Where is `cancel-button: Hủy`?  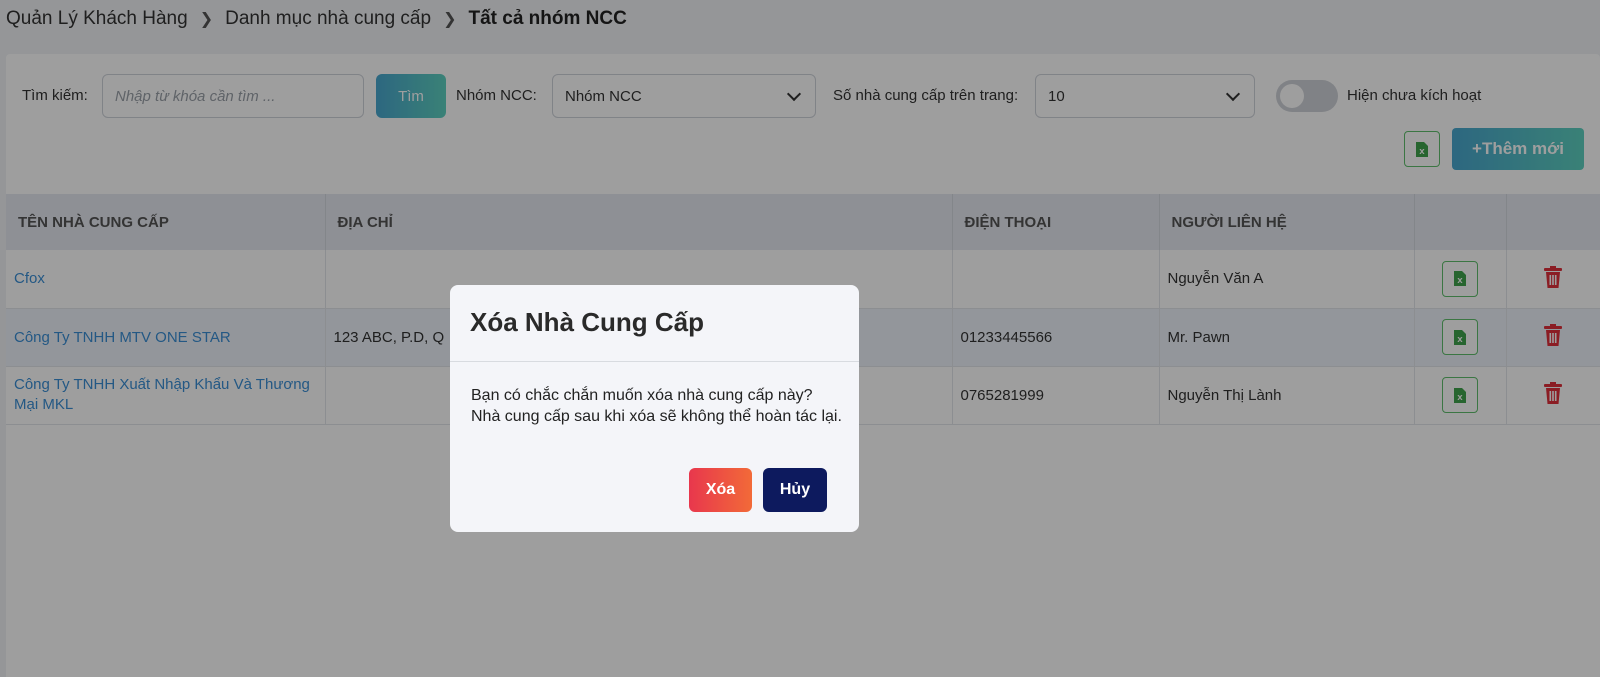 cancel-button: Hủy is located at coordinates (795, 490).